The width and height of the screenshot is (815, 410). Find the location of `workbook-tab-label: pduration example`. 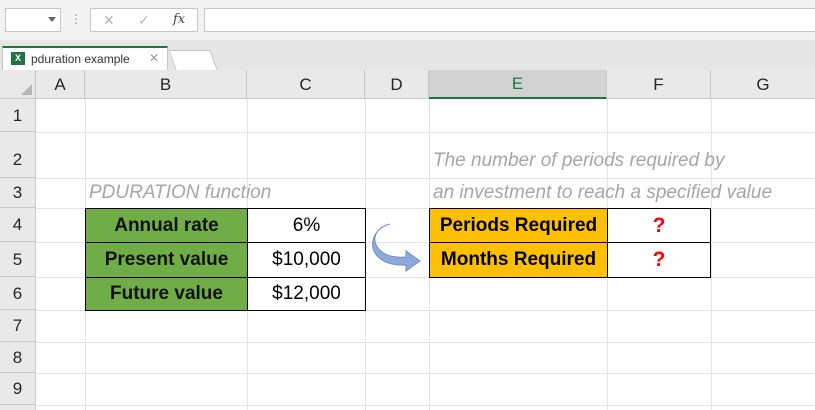

workbook-tab-label: pduration example is located at coordinates (80, 59).